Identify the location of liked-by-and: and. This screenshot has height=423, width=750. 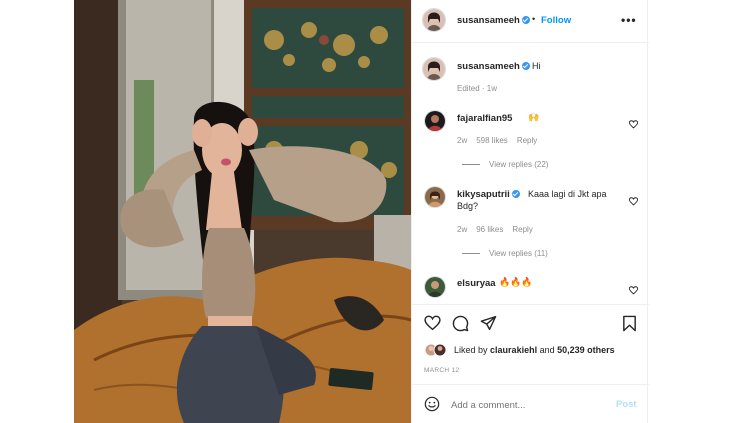
(547, 350).